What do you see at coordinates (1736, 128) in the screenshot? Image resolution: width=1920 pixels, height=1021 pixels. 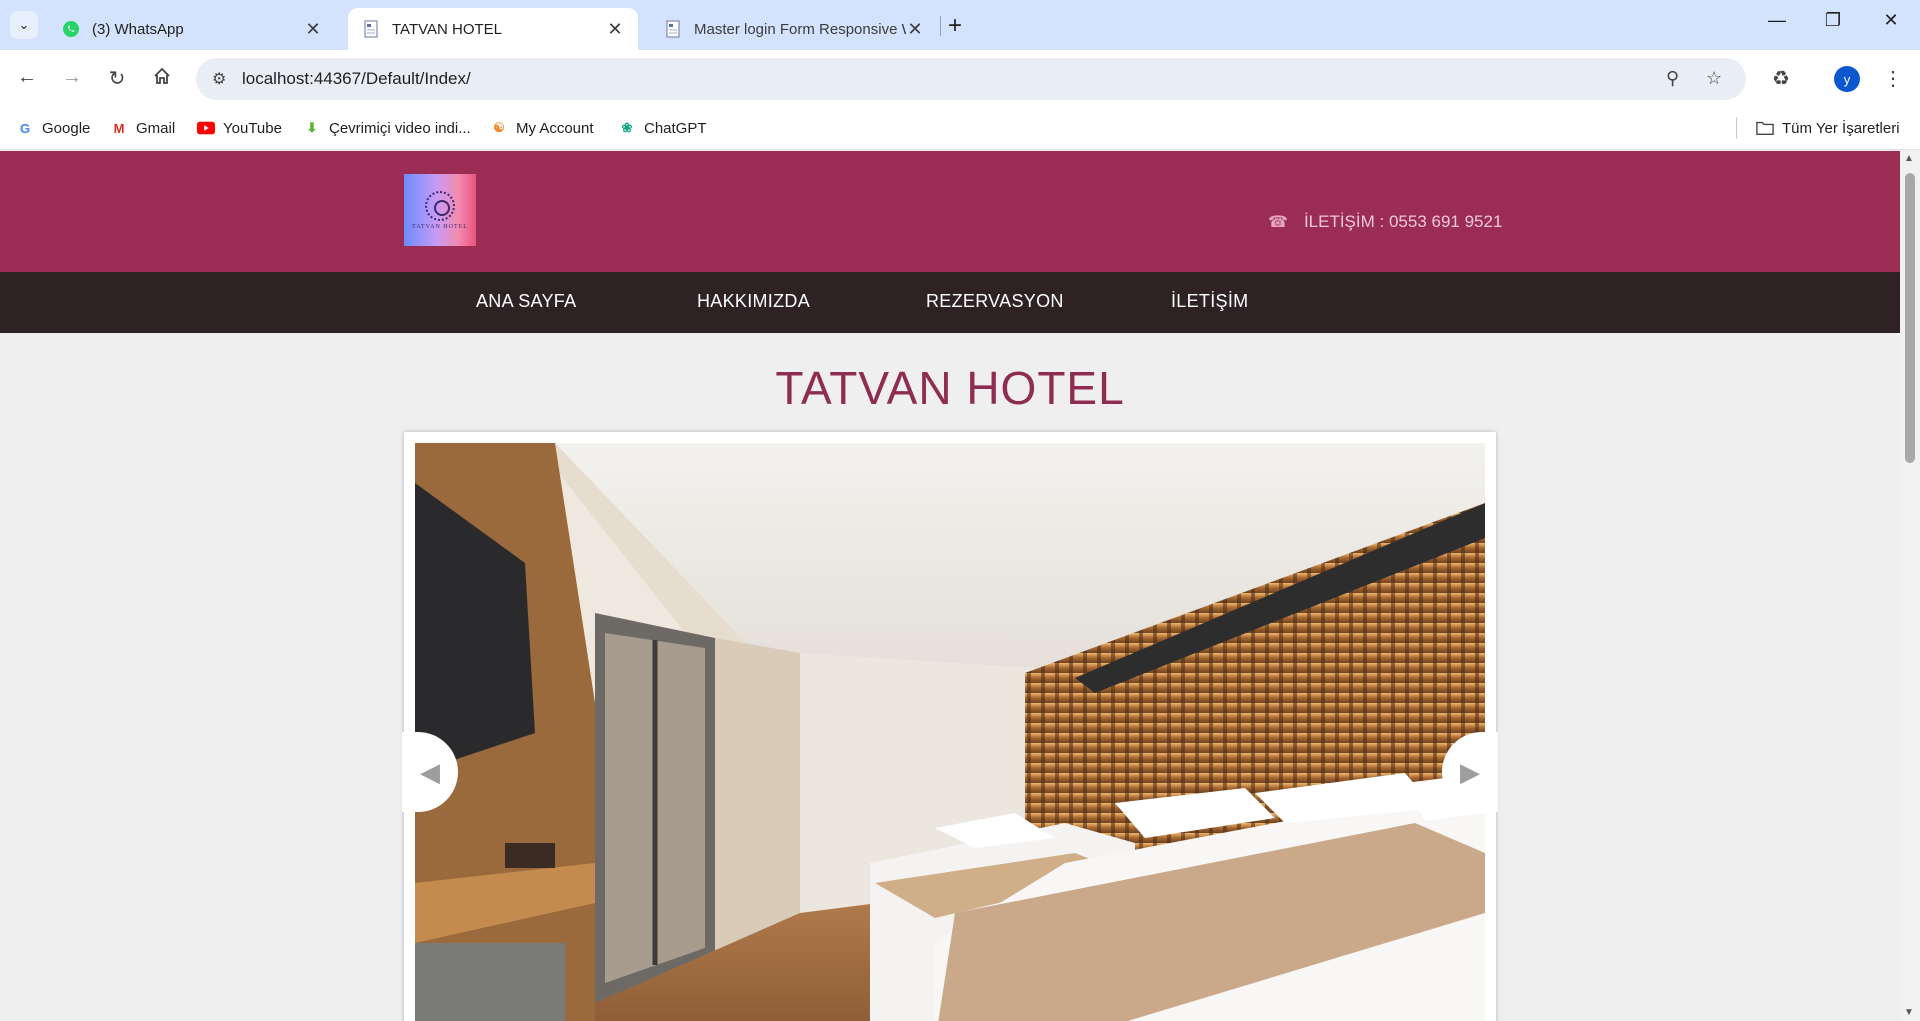 I see `bookmarks-separator` at bounding box center [1736, 128].